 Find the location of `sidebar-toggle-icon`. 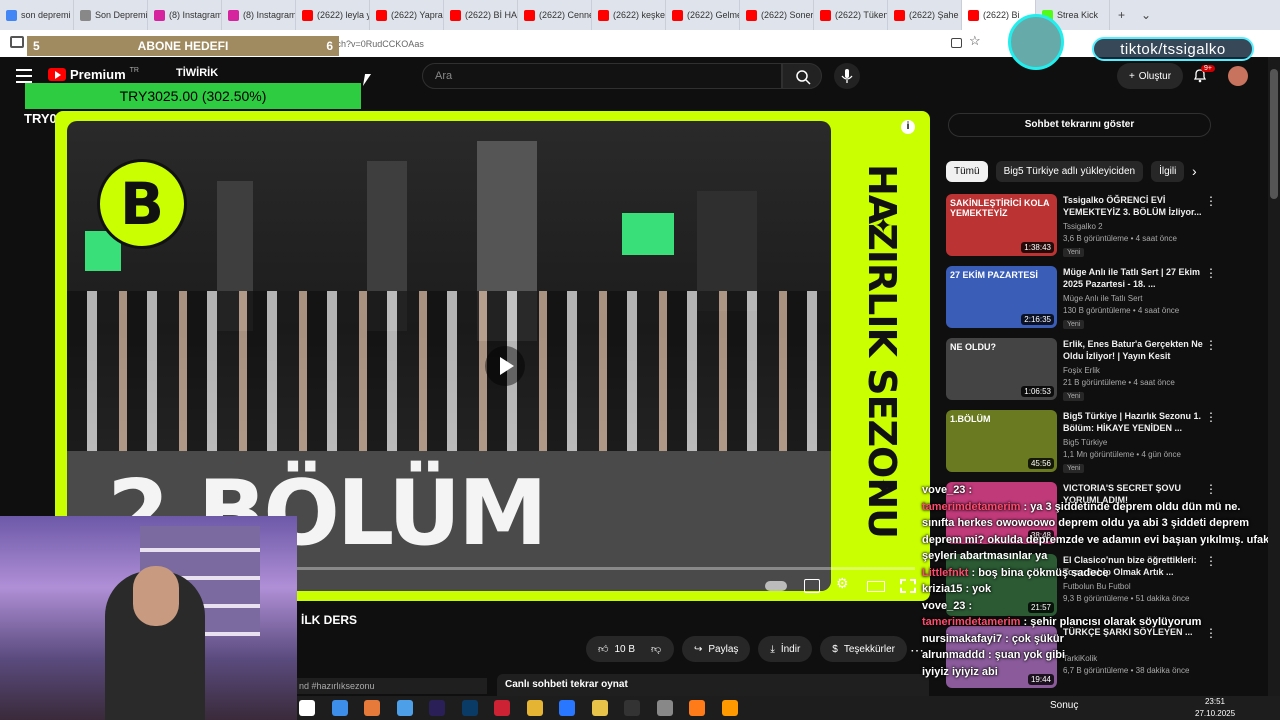

sidebar-toggle-icon is located at coordinates (17, 42).